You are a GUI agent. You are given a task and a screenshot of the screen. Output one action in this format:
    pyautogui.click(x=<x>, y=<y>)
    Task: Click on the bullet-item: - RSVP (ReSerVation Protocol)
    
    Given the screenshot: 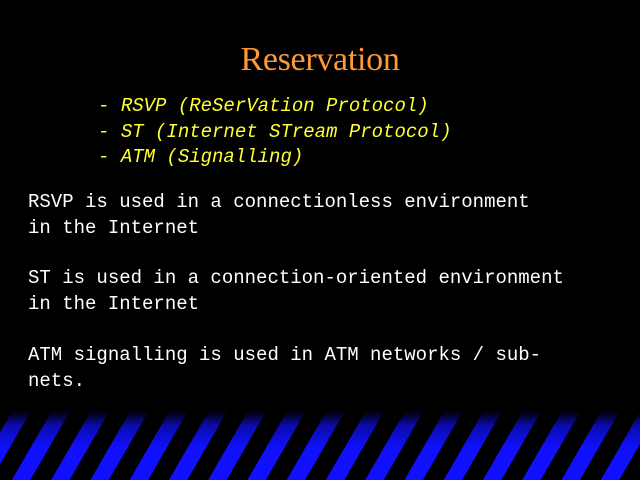 What is the action you would take?
    pyautogui.click(x=274, y=107)
    